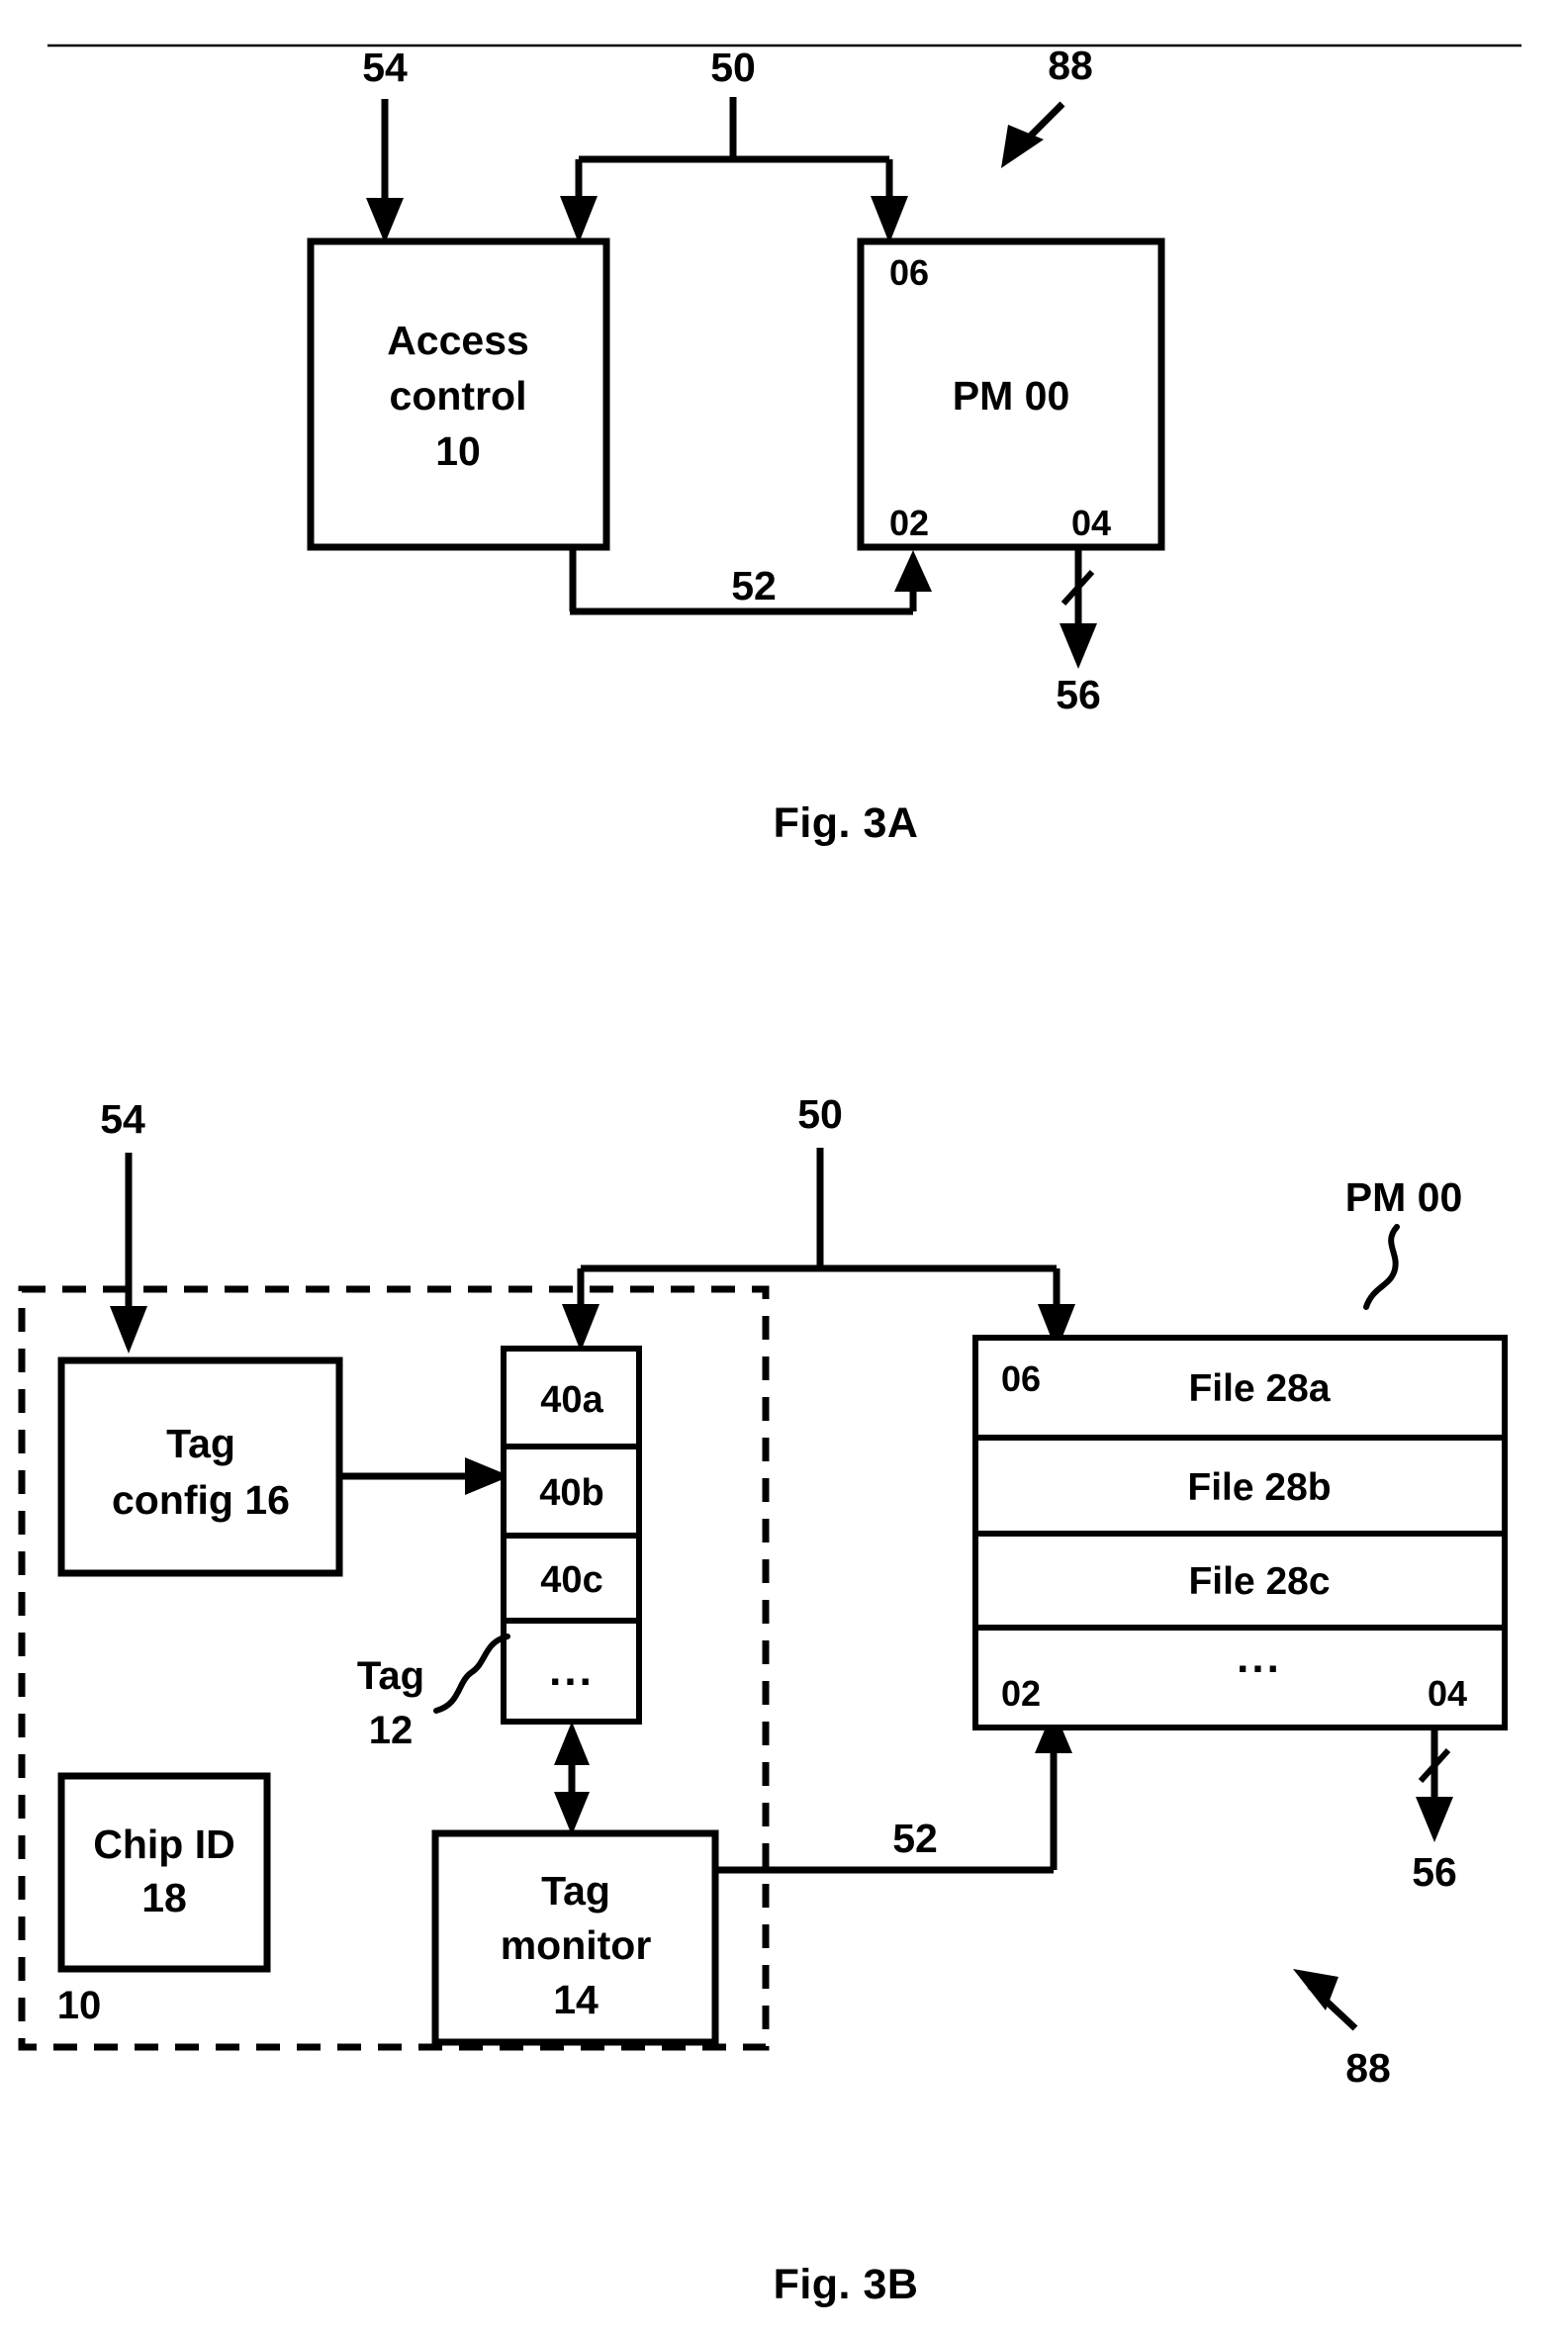 Image resolution: width=1568 pixels, height=2336 pixels. I want to click on fig3a-bus-50-right-arrowhead, so click(889, 219).